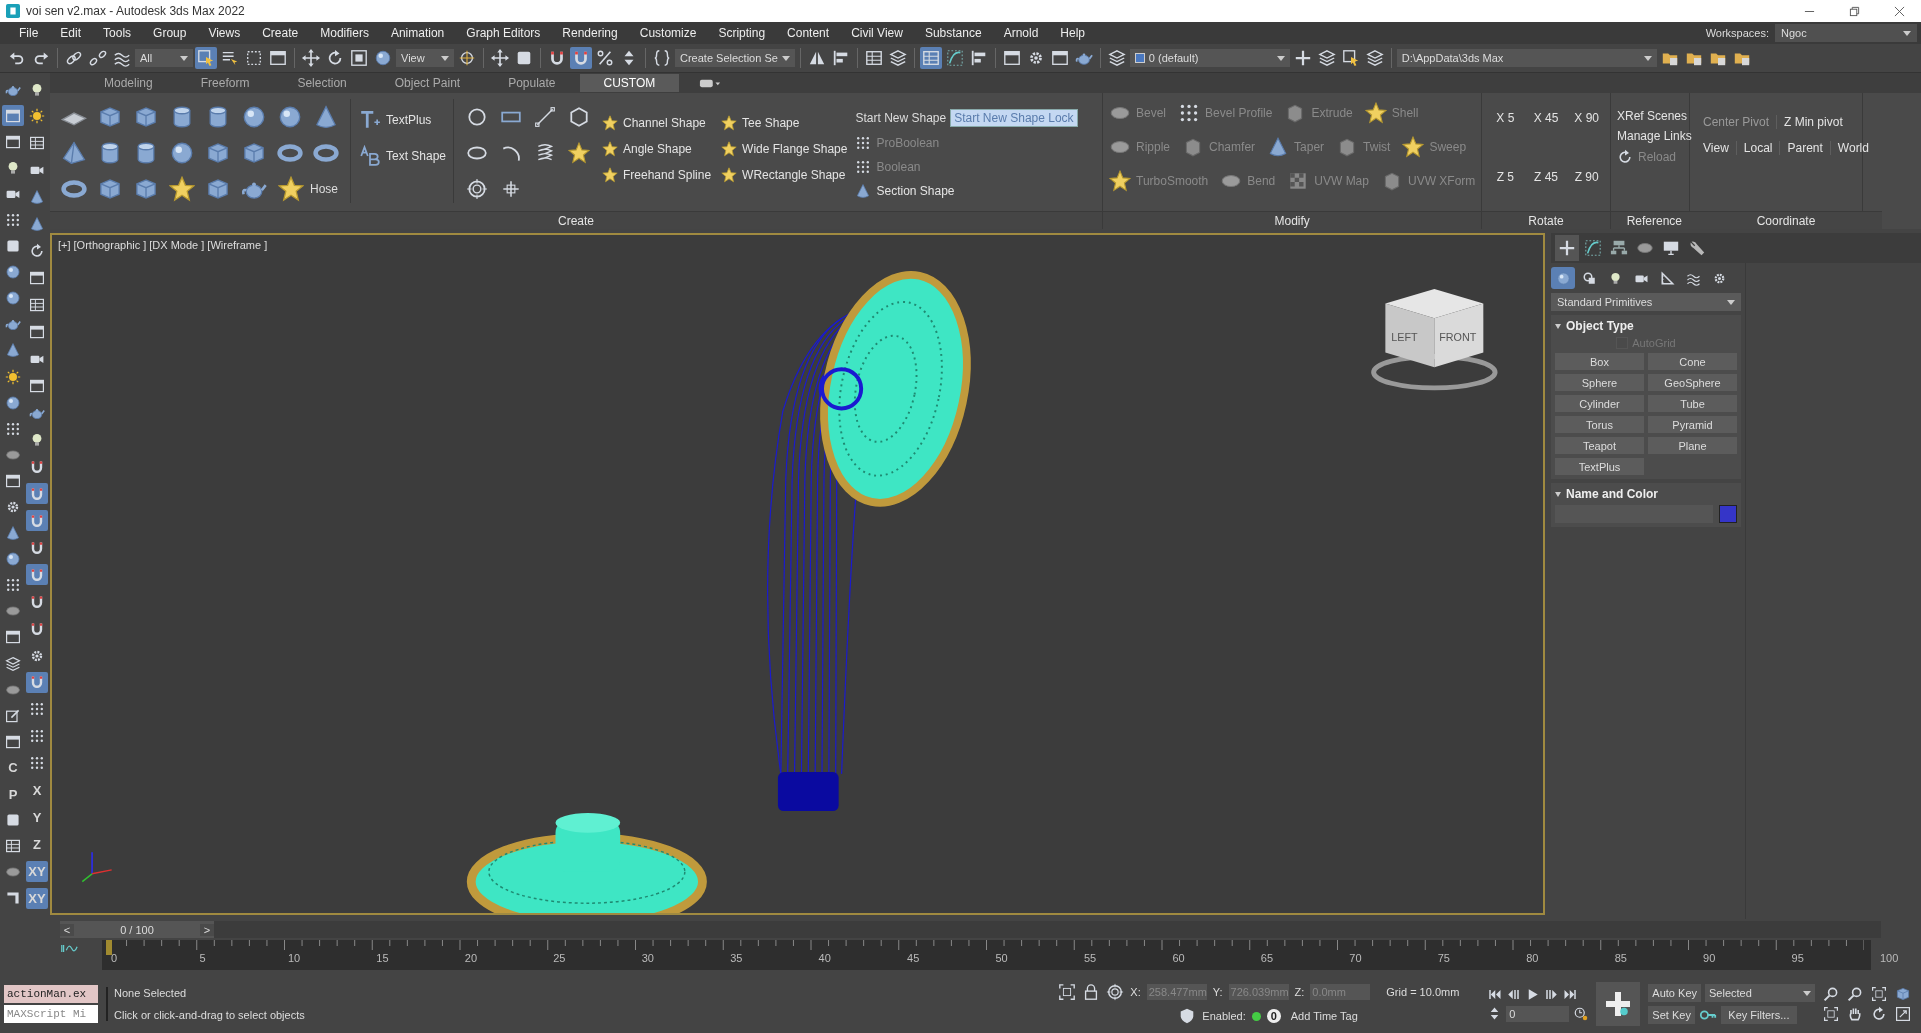 Image resolution: width=1921 pixels, height=1033 pixels. I want to click on ribbon-toggle-icon, so click(710, 83).